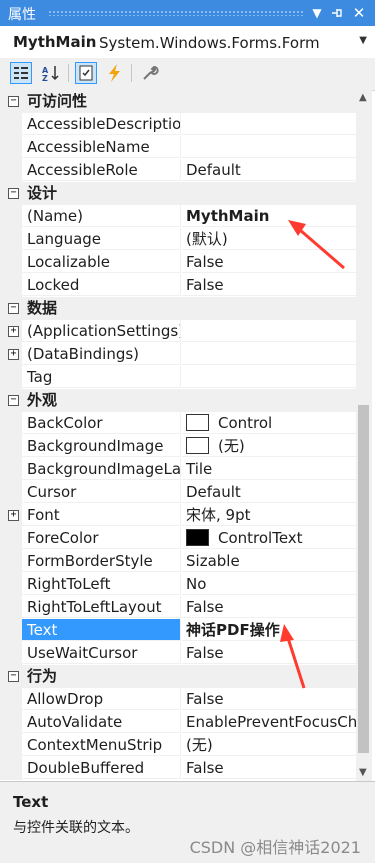 The height and width of the screenshot is (863, 375). I want to click on category-design: − 设计, so click(178, 193).